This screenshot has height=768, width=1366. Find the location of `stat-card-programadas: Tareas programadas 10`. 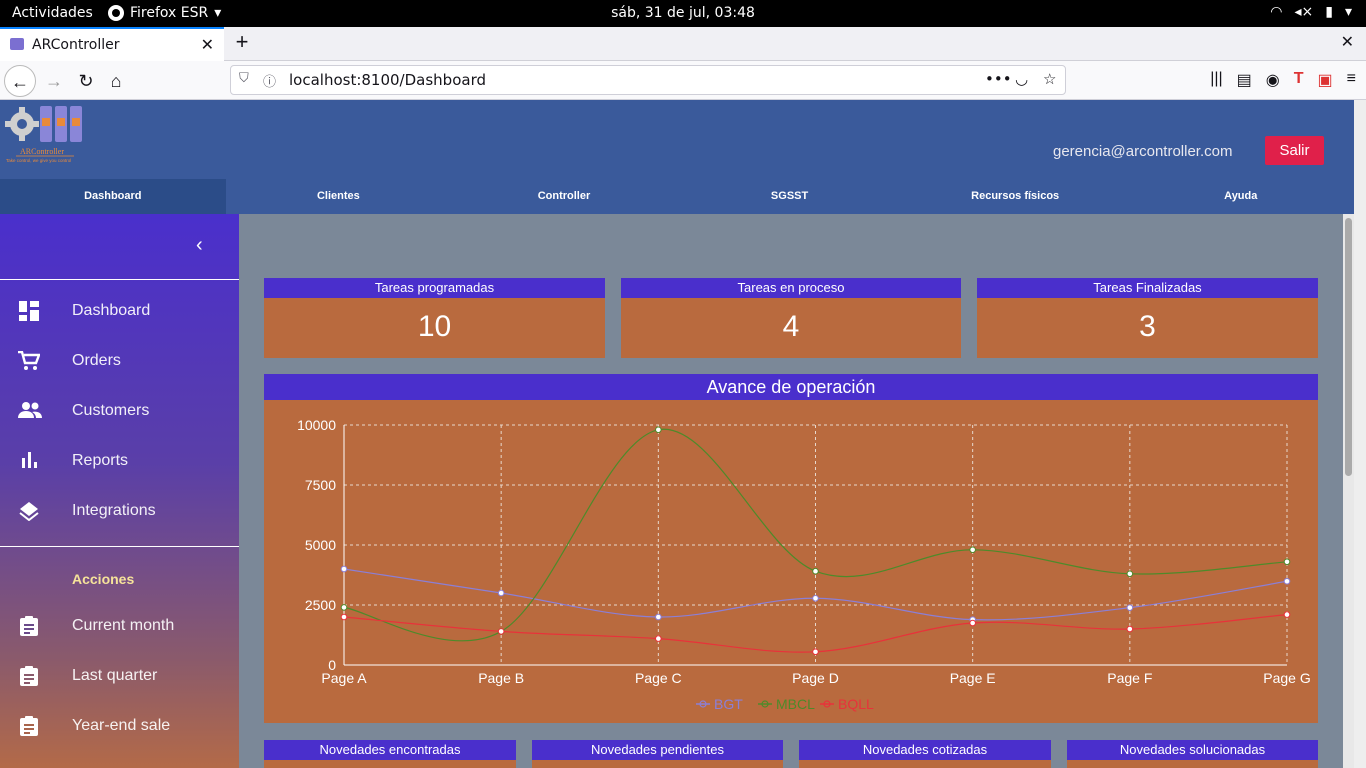

stat-card-programadas: Tareas programadas 10 is located at coordinates (434, 318).